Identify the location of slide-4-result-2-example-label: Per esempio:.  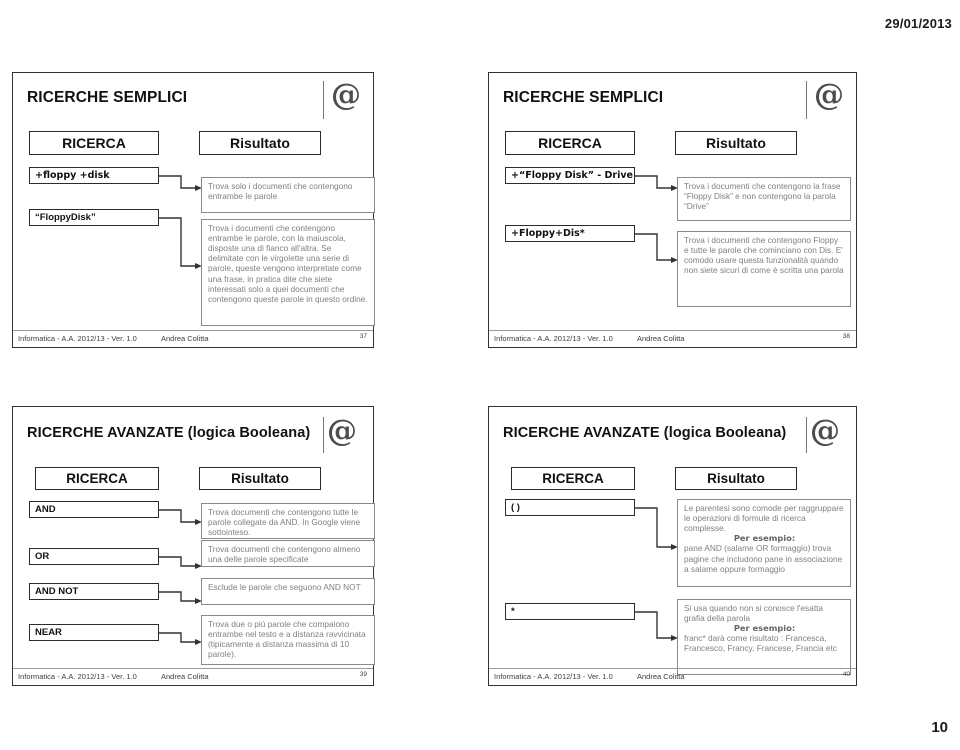
(764, 628).